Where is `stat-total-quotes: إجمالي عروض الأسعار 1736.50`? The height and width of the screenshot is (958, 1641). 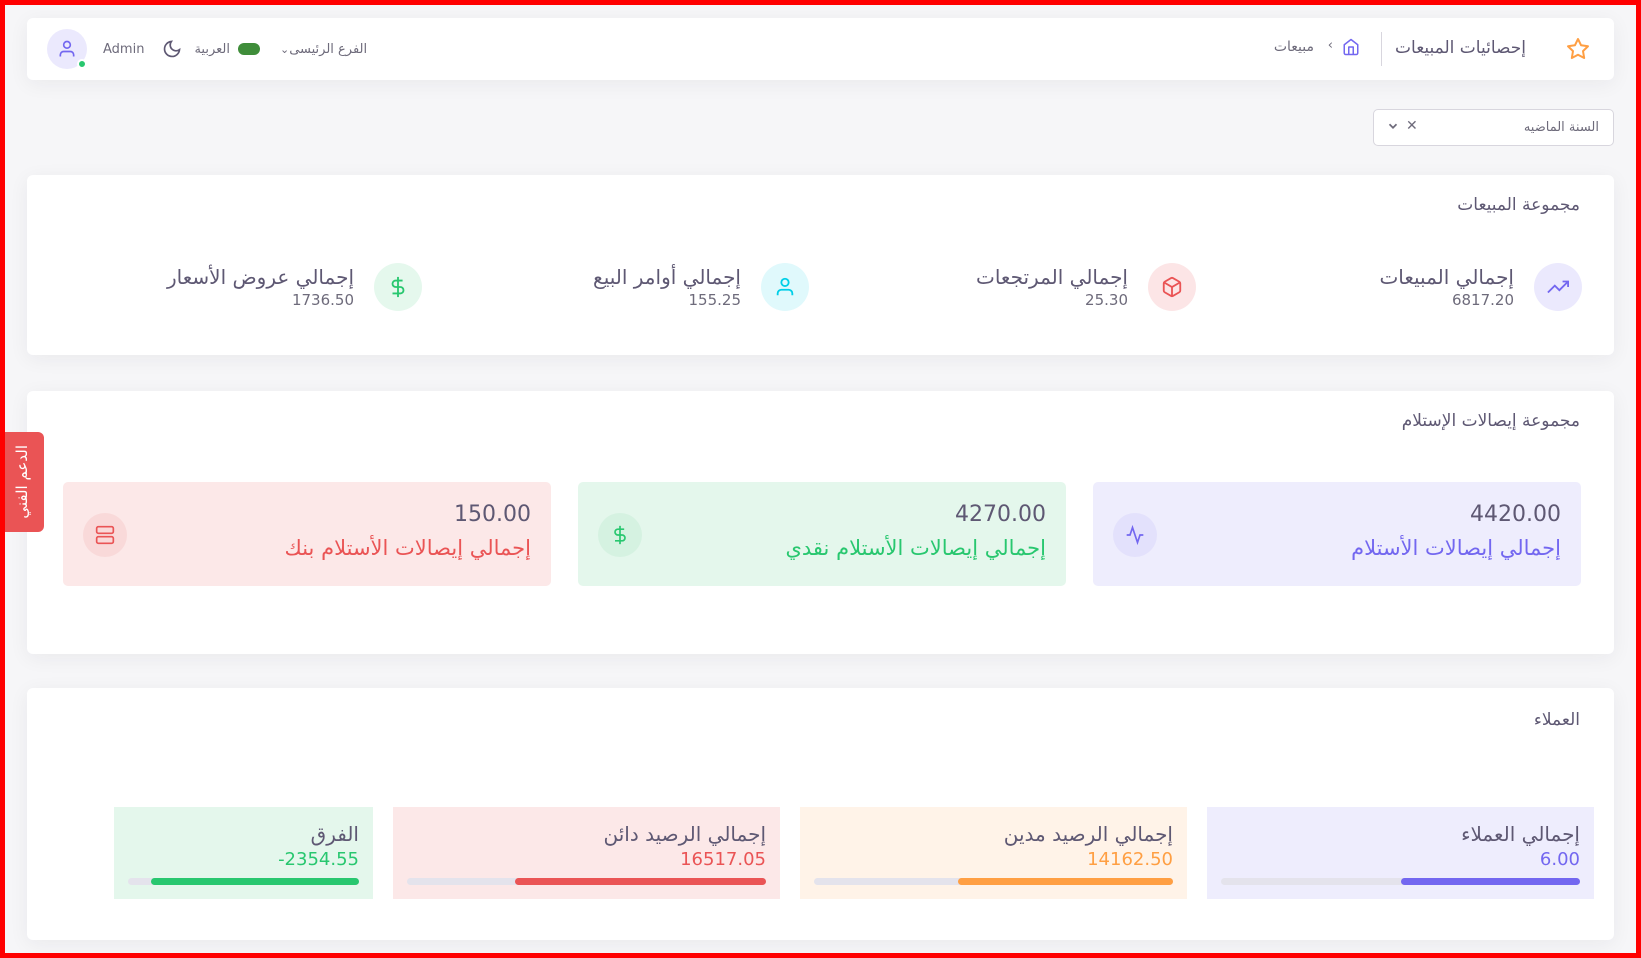 stat-total-quotes: إجمالي عروض الأسعار 1736.50 is located at coordinates (294, 287).